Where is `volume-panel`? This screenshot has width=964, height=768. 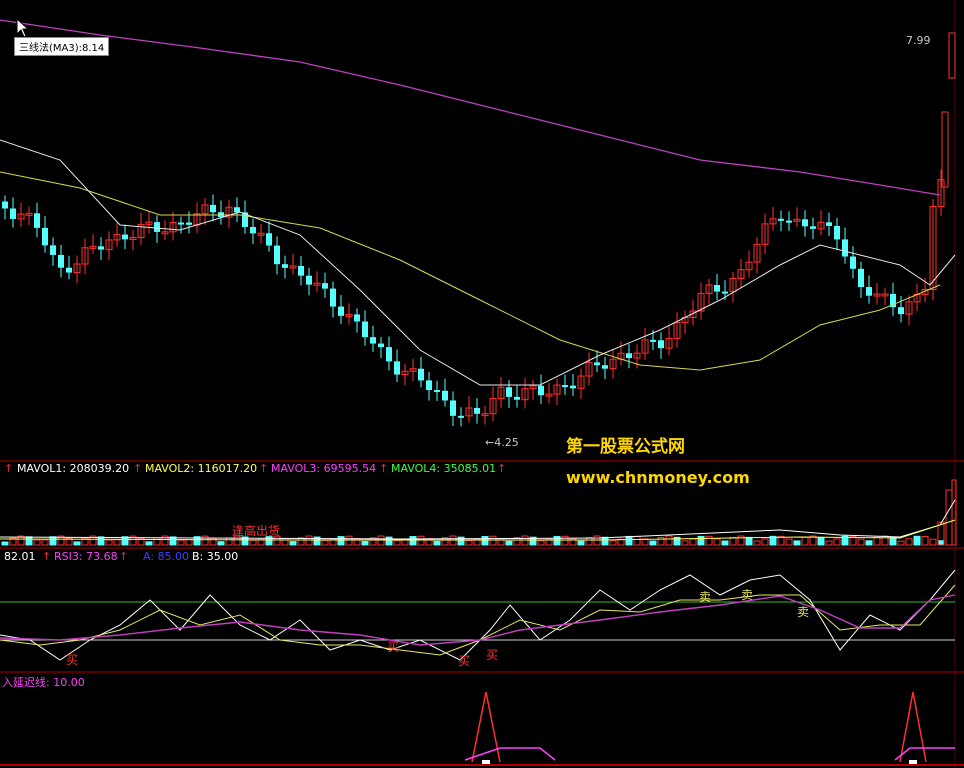 volume-panel is located at coordinates (478, 512).